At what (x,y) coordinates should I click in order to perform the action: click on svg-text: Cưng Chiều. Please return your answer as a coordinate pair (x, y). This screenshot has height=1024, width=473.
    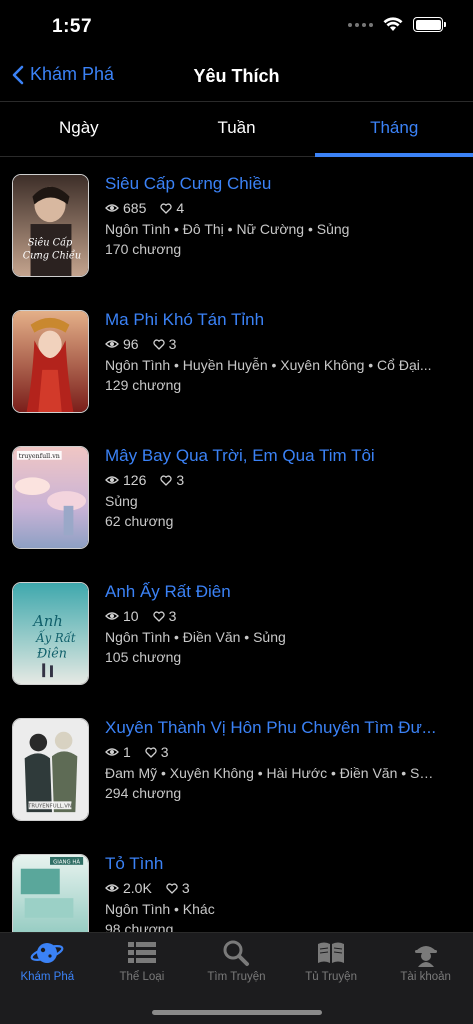
    Looking at the image, I should click on (52, 255).